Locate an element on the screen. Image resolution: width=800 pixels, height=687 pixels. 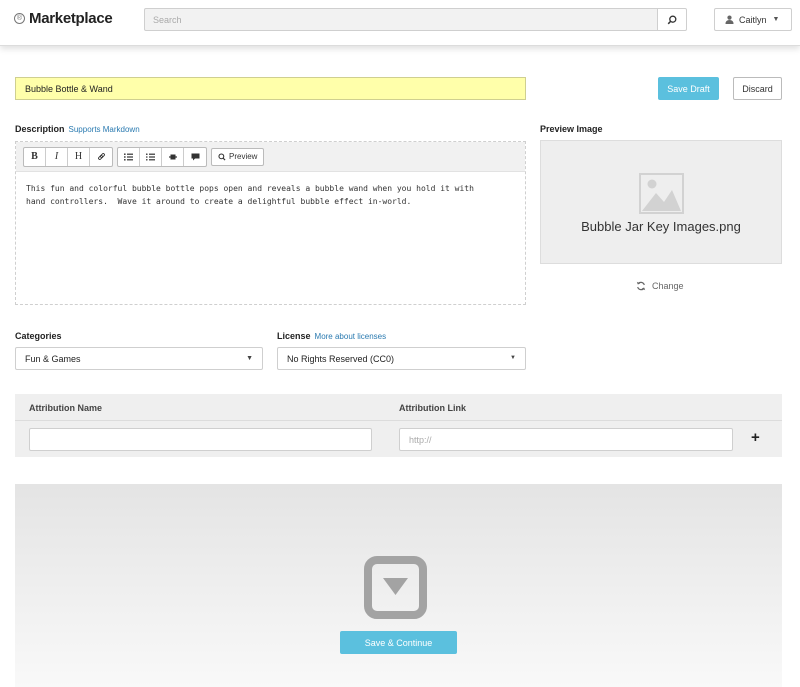
attribution-link-header: Attribution Link is located at coordinates (432, 408).